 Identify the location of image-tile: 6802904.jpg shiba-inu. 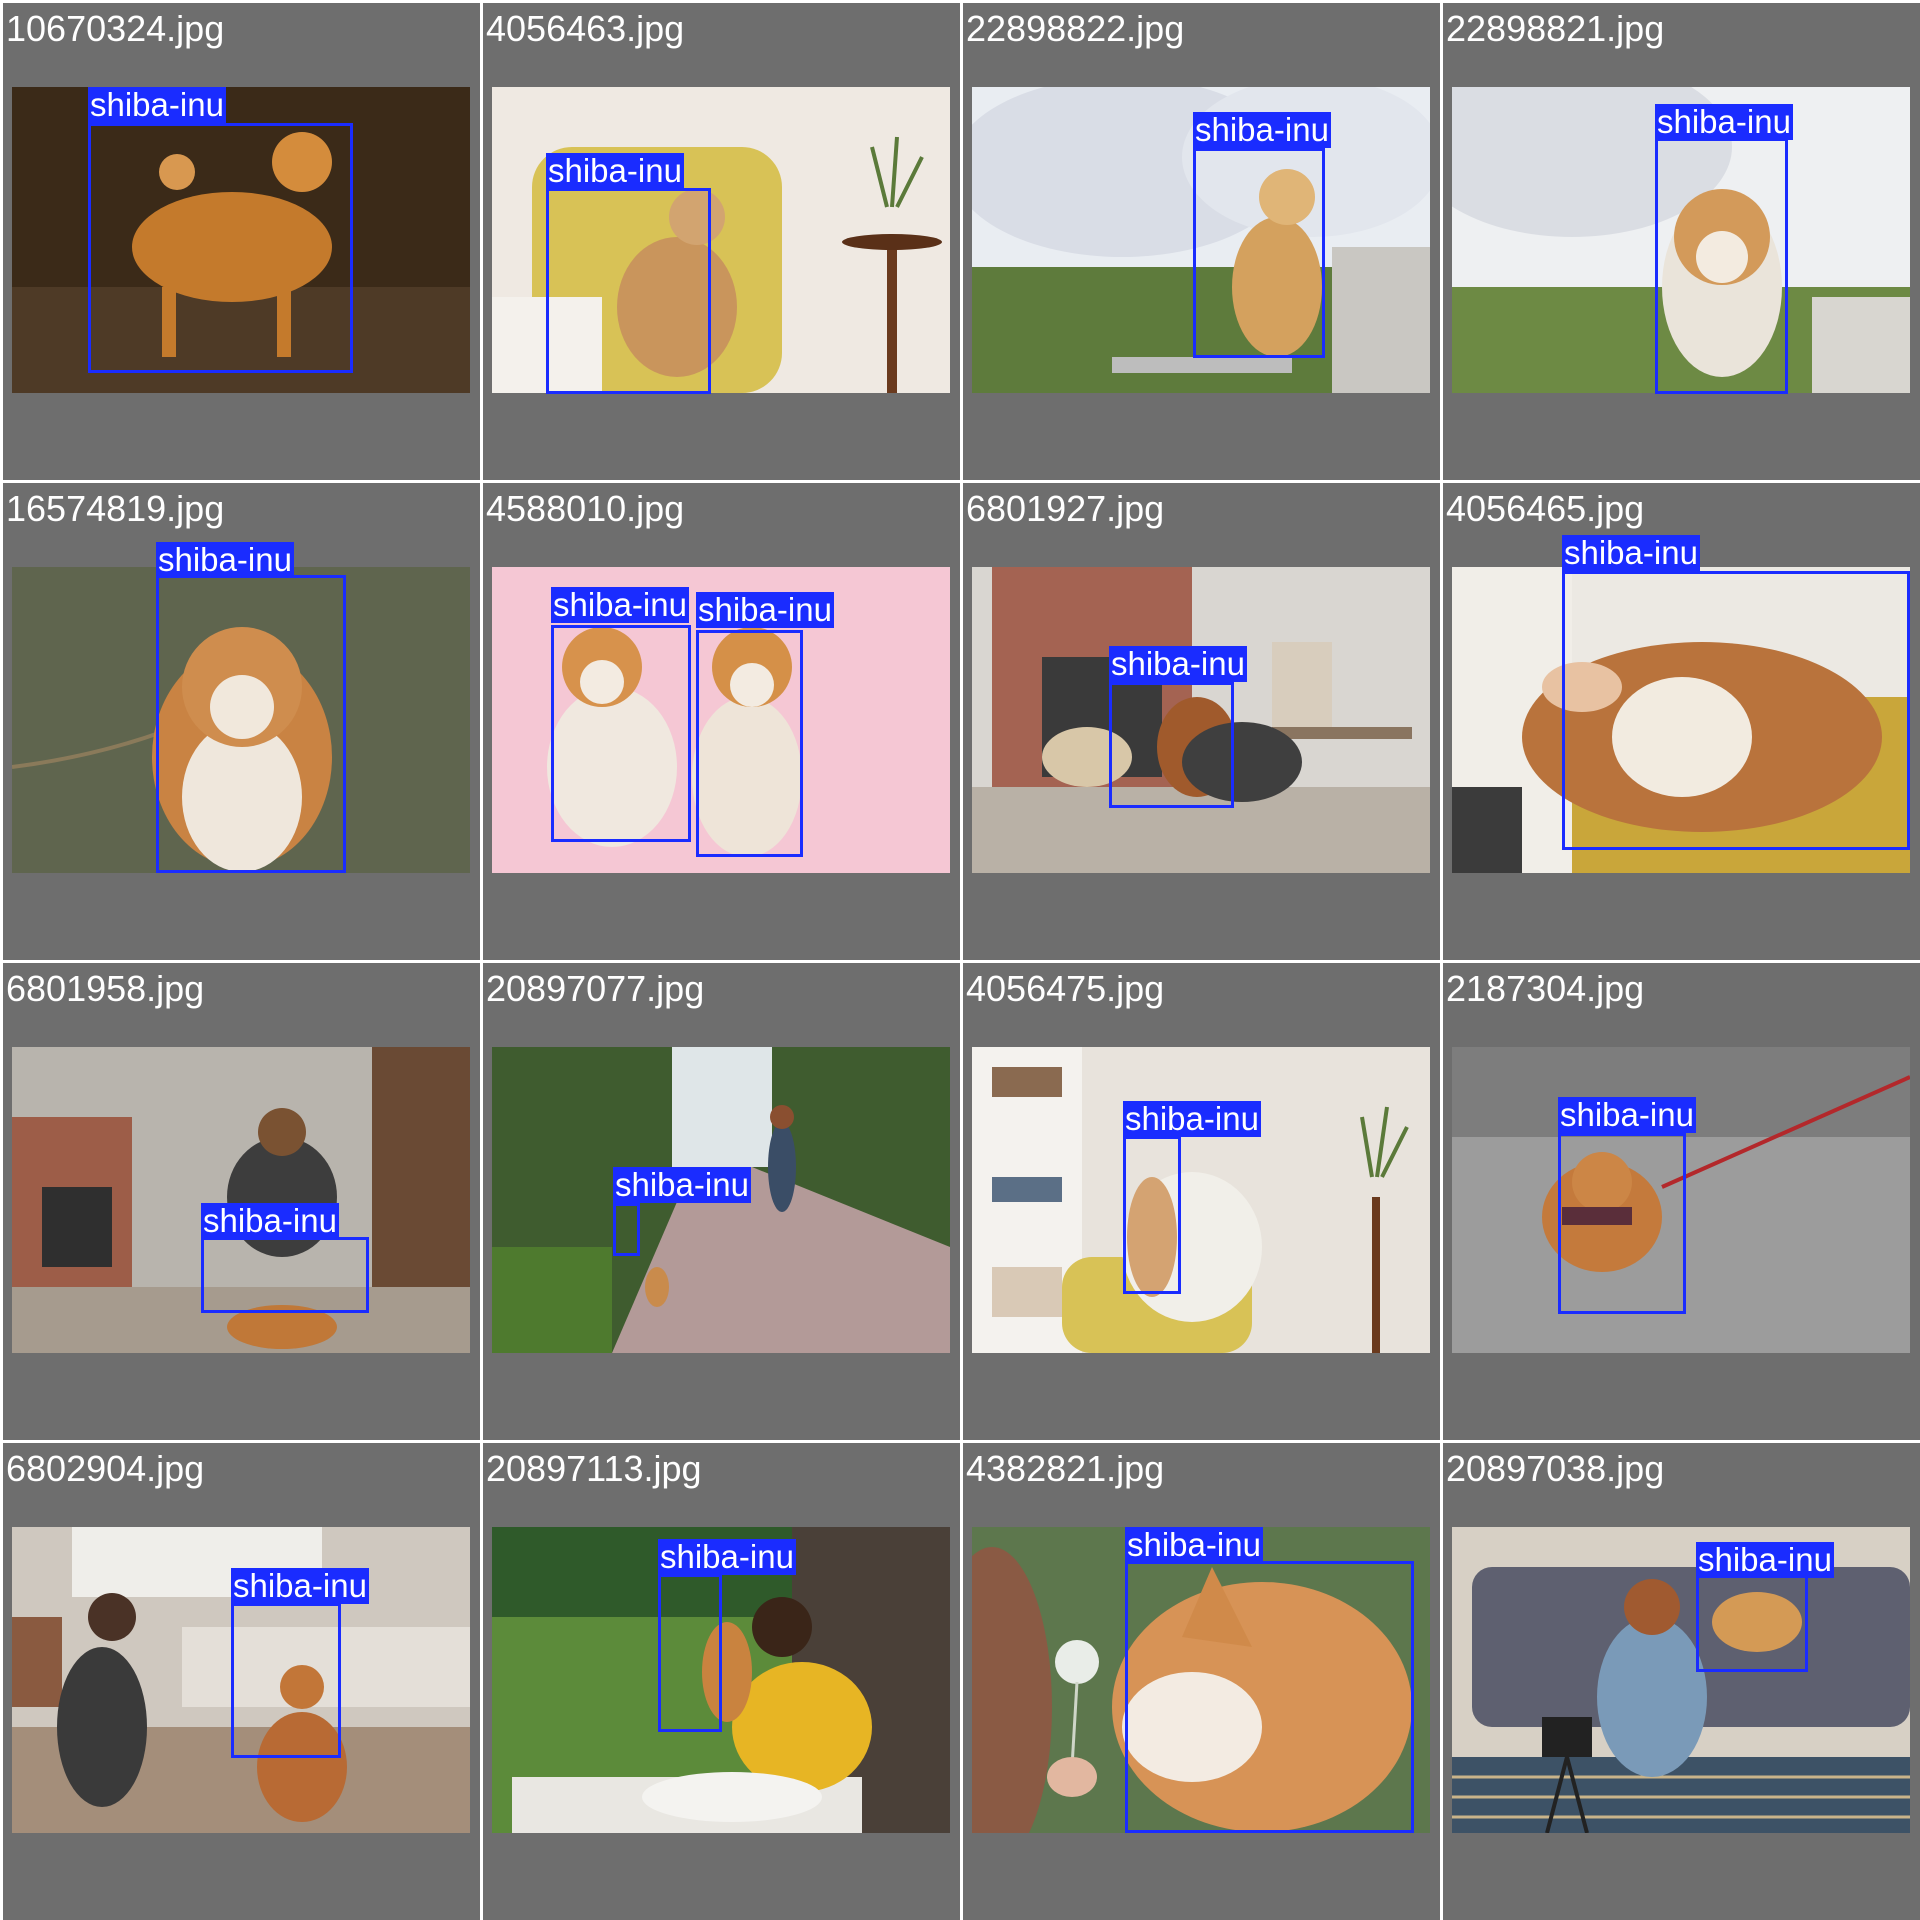
(241, 1681).